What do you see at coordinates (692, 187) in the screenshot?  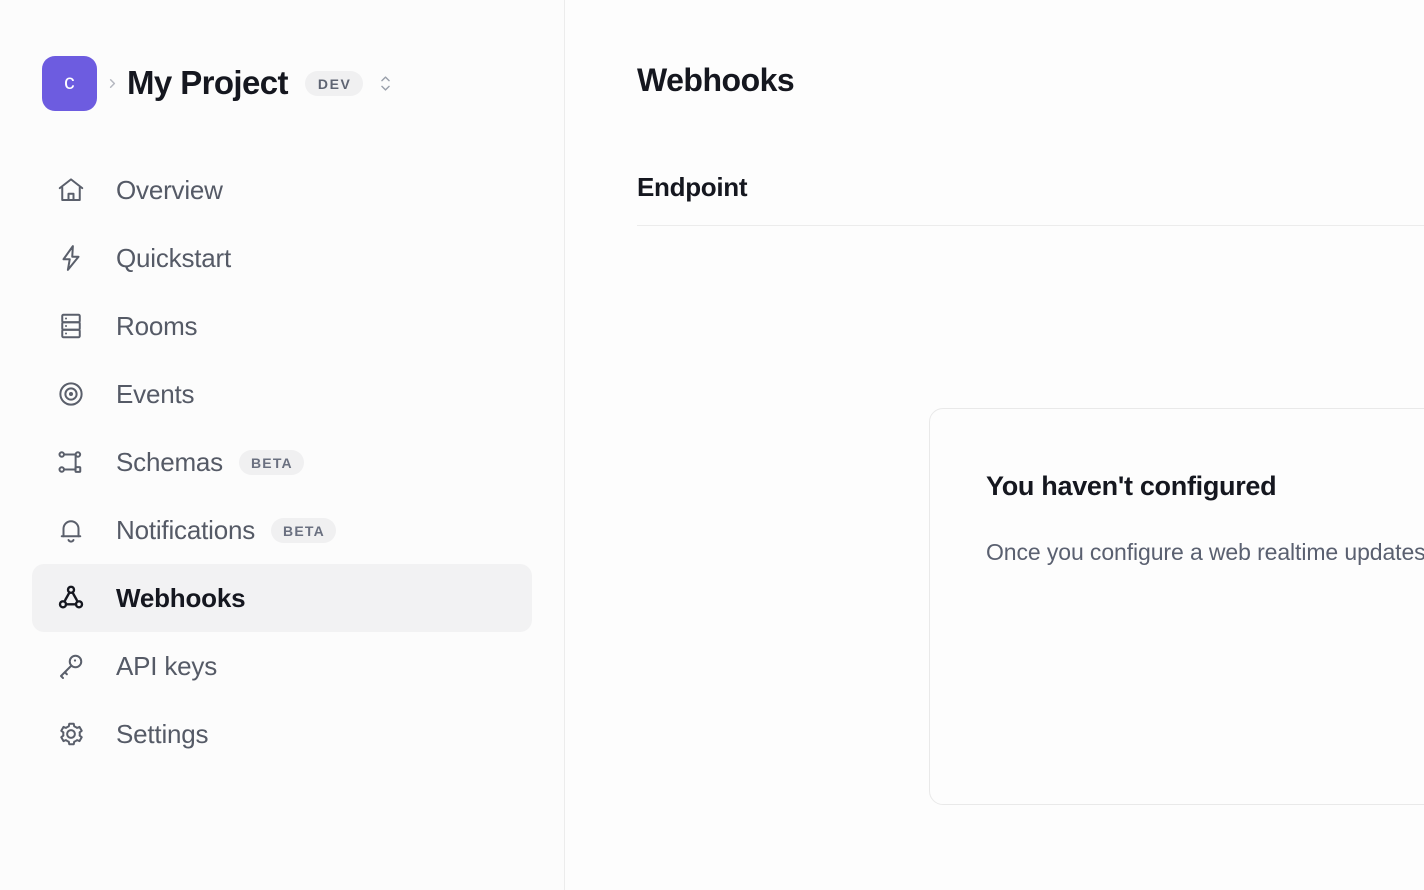 I see `section-heading-endpoint: Endpoint` at bounding box center [692, 187].